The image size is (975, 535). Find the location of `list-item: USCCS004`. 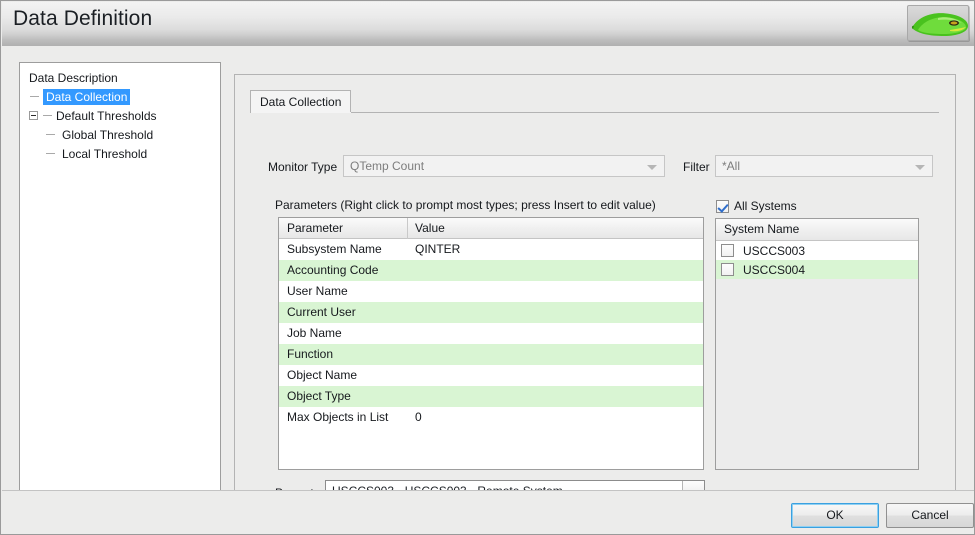

list-item: USCCS004 is located at coordinates (817, 269).